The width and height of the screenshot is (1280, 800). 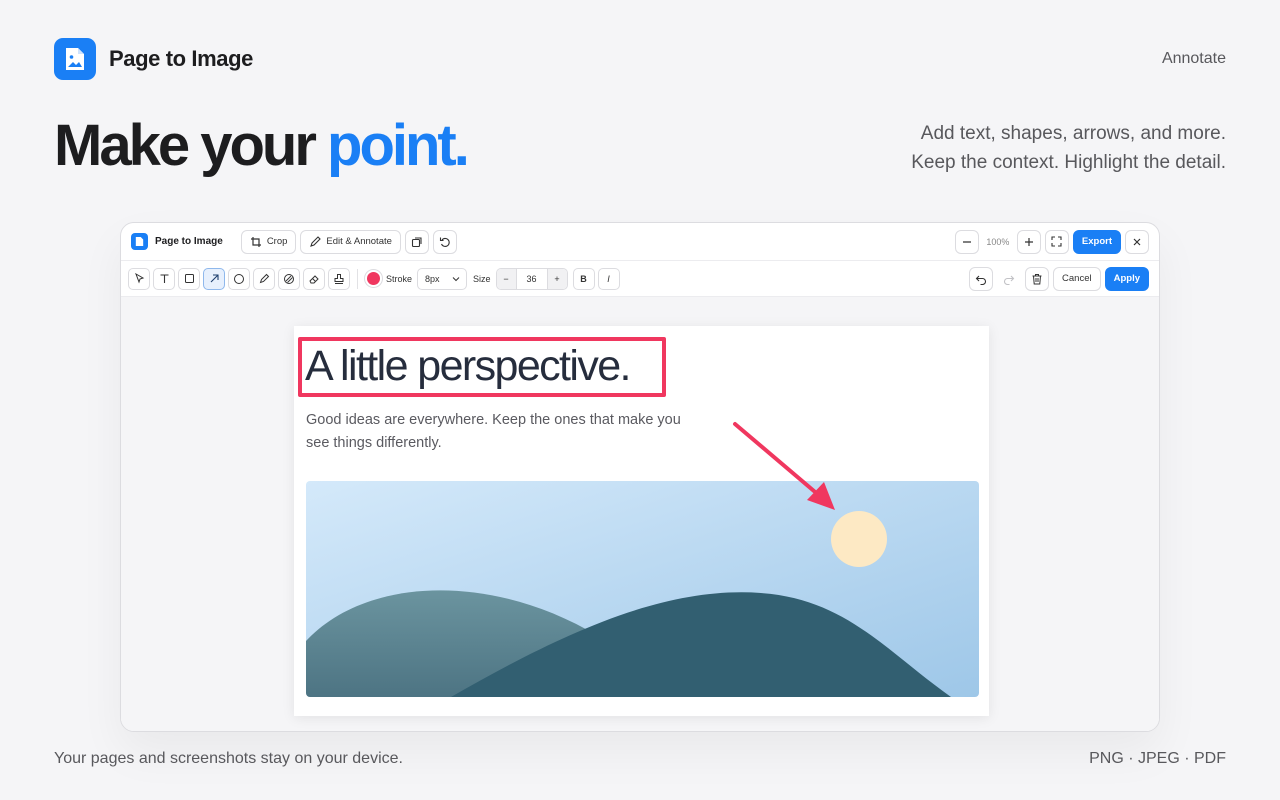 I want to click on edit-annotate-button: Edit & Annotate, so click(x=350, y=241).